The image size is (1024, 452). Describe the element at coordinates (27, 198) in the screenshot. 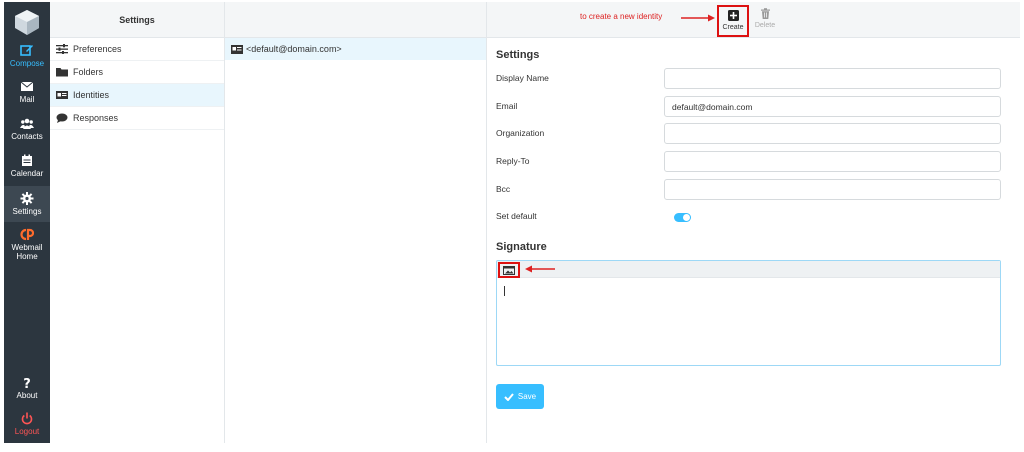

I see `gear-icon` at that location.